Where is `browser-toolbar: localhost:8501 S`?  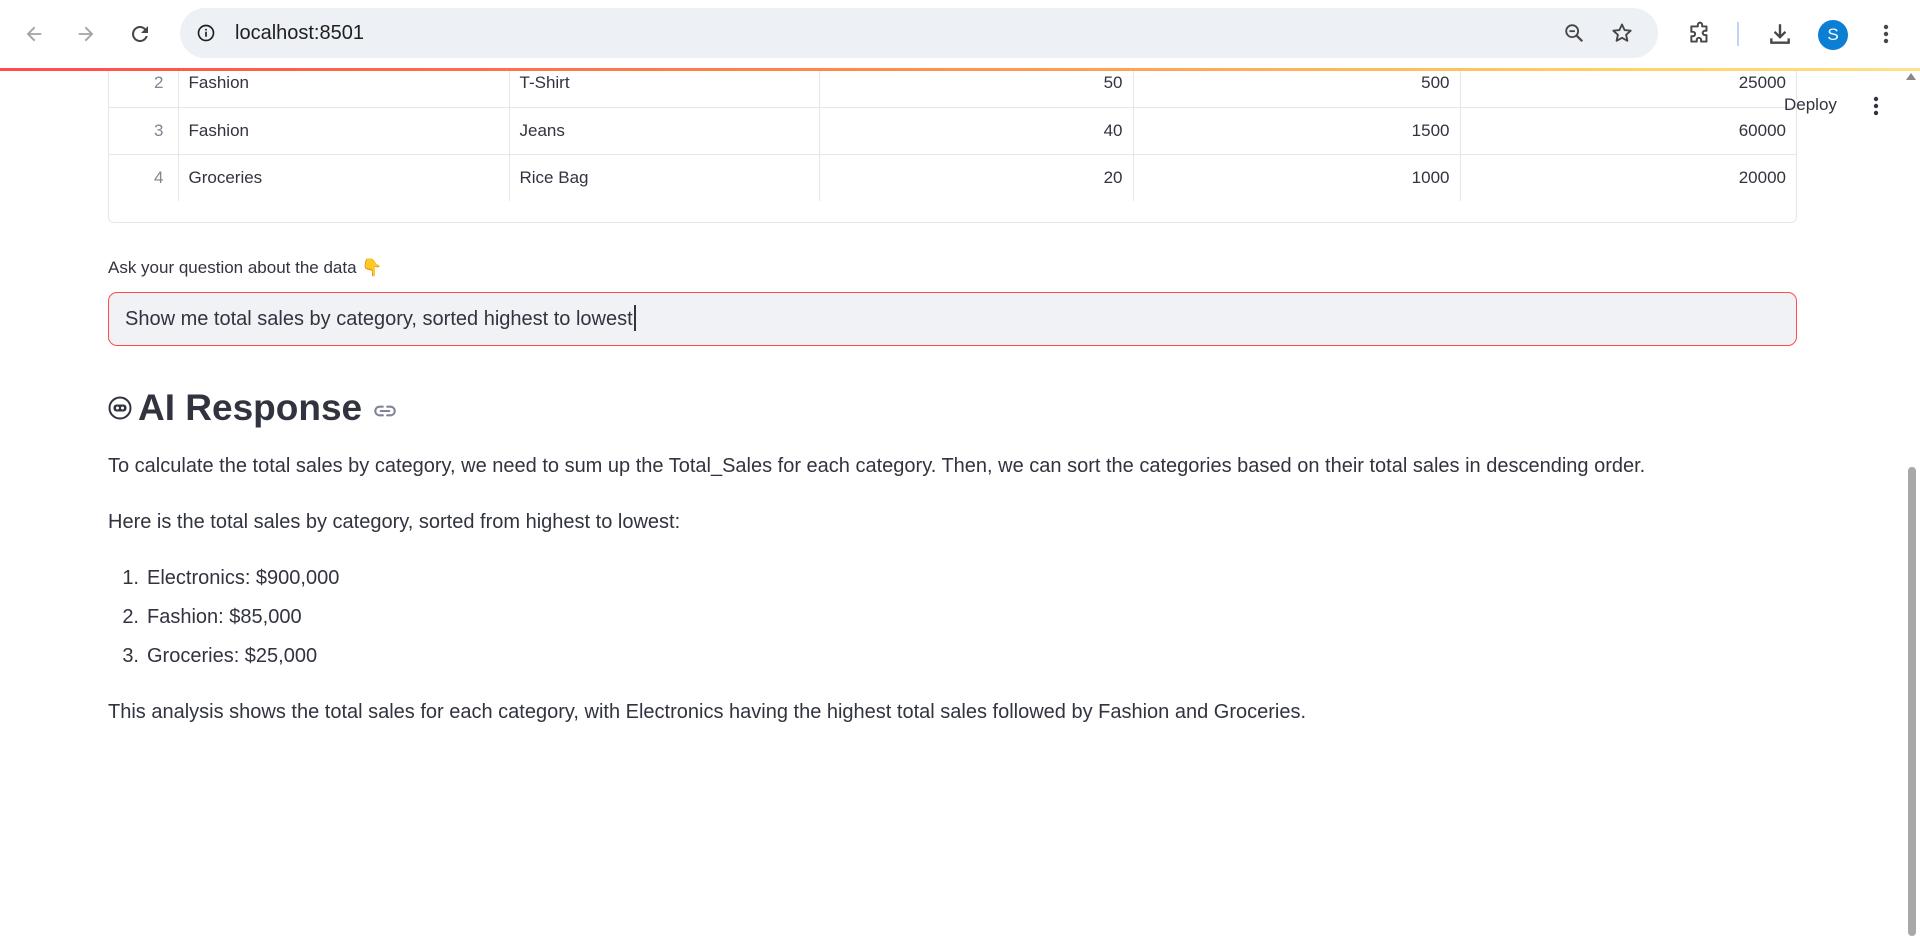 browser-toolbar: localhost:8501 S is located at coordinates (960, 34).